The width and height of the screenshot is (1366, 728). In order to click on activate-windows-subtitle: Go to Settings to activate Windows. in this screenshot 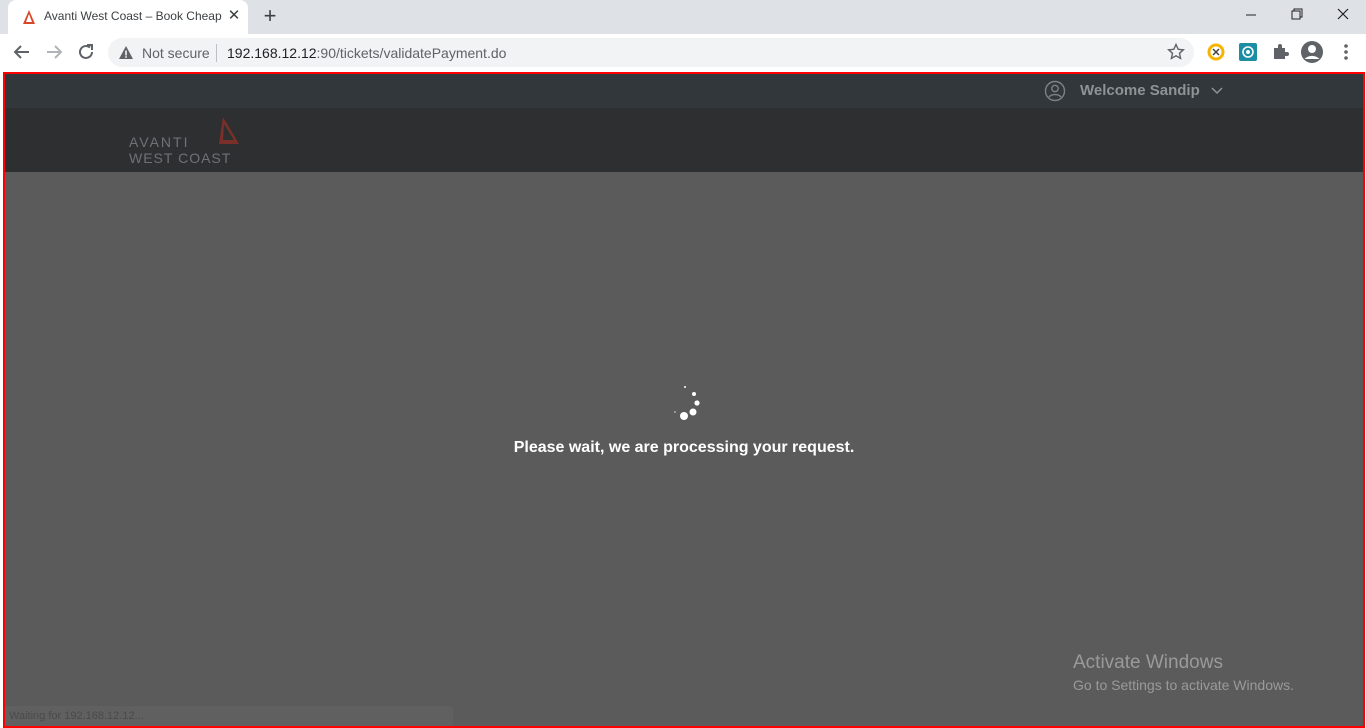, I will do `click(1183, 685)`.